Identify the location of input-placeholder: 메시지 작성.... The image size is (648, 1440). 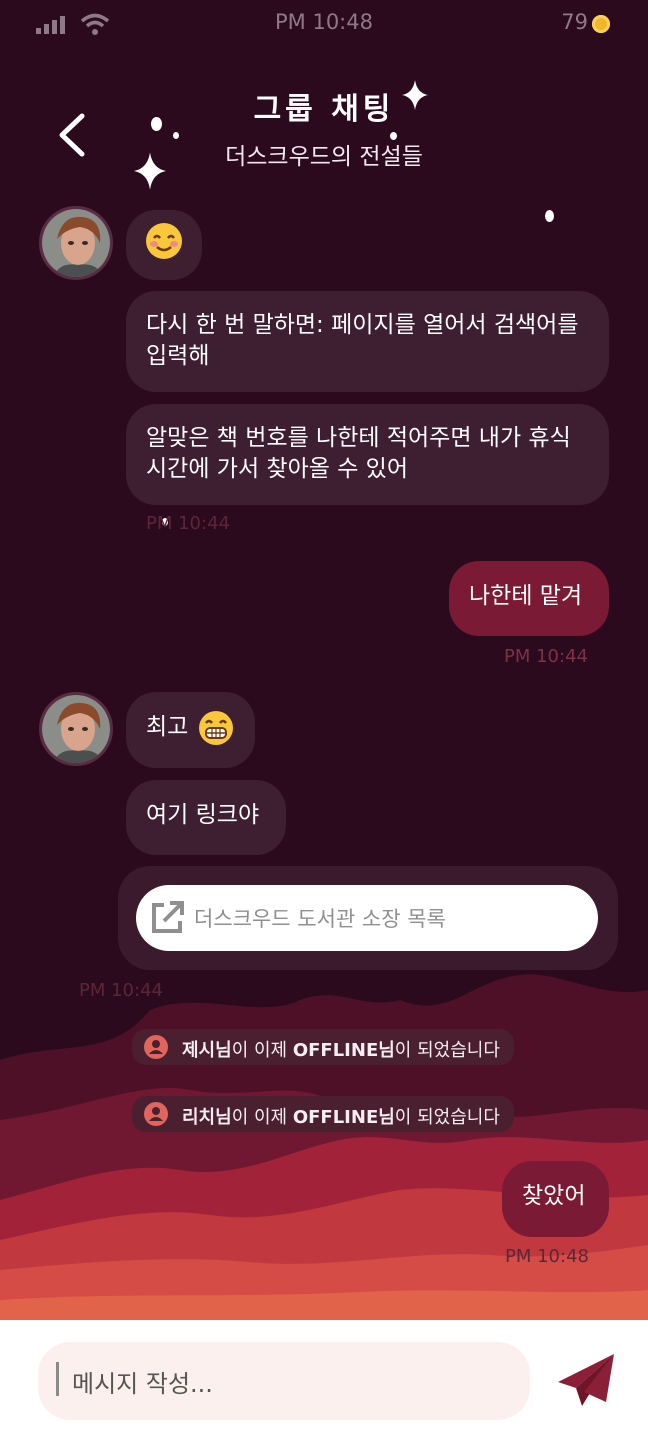
(142, 1384).